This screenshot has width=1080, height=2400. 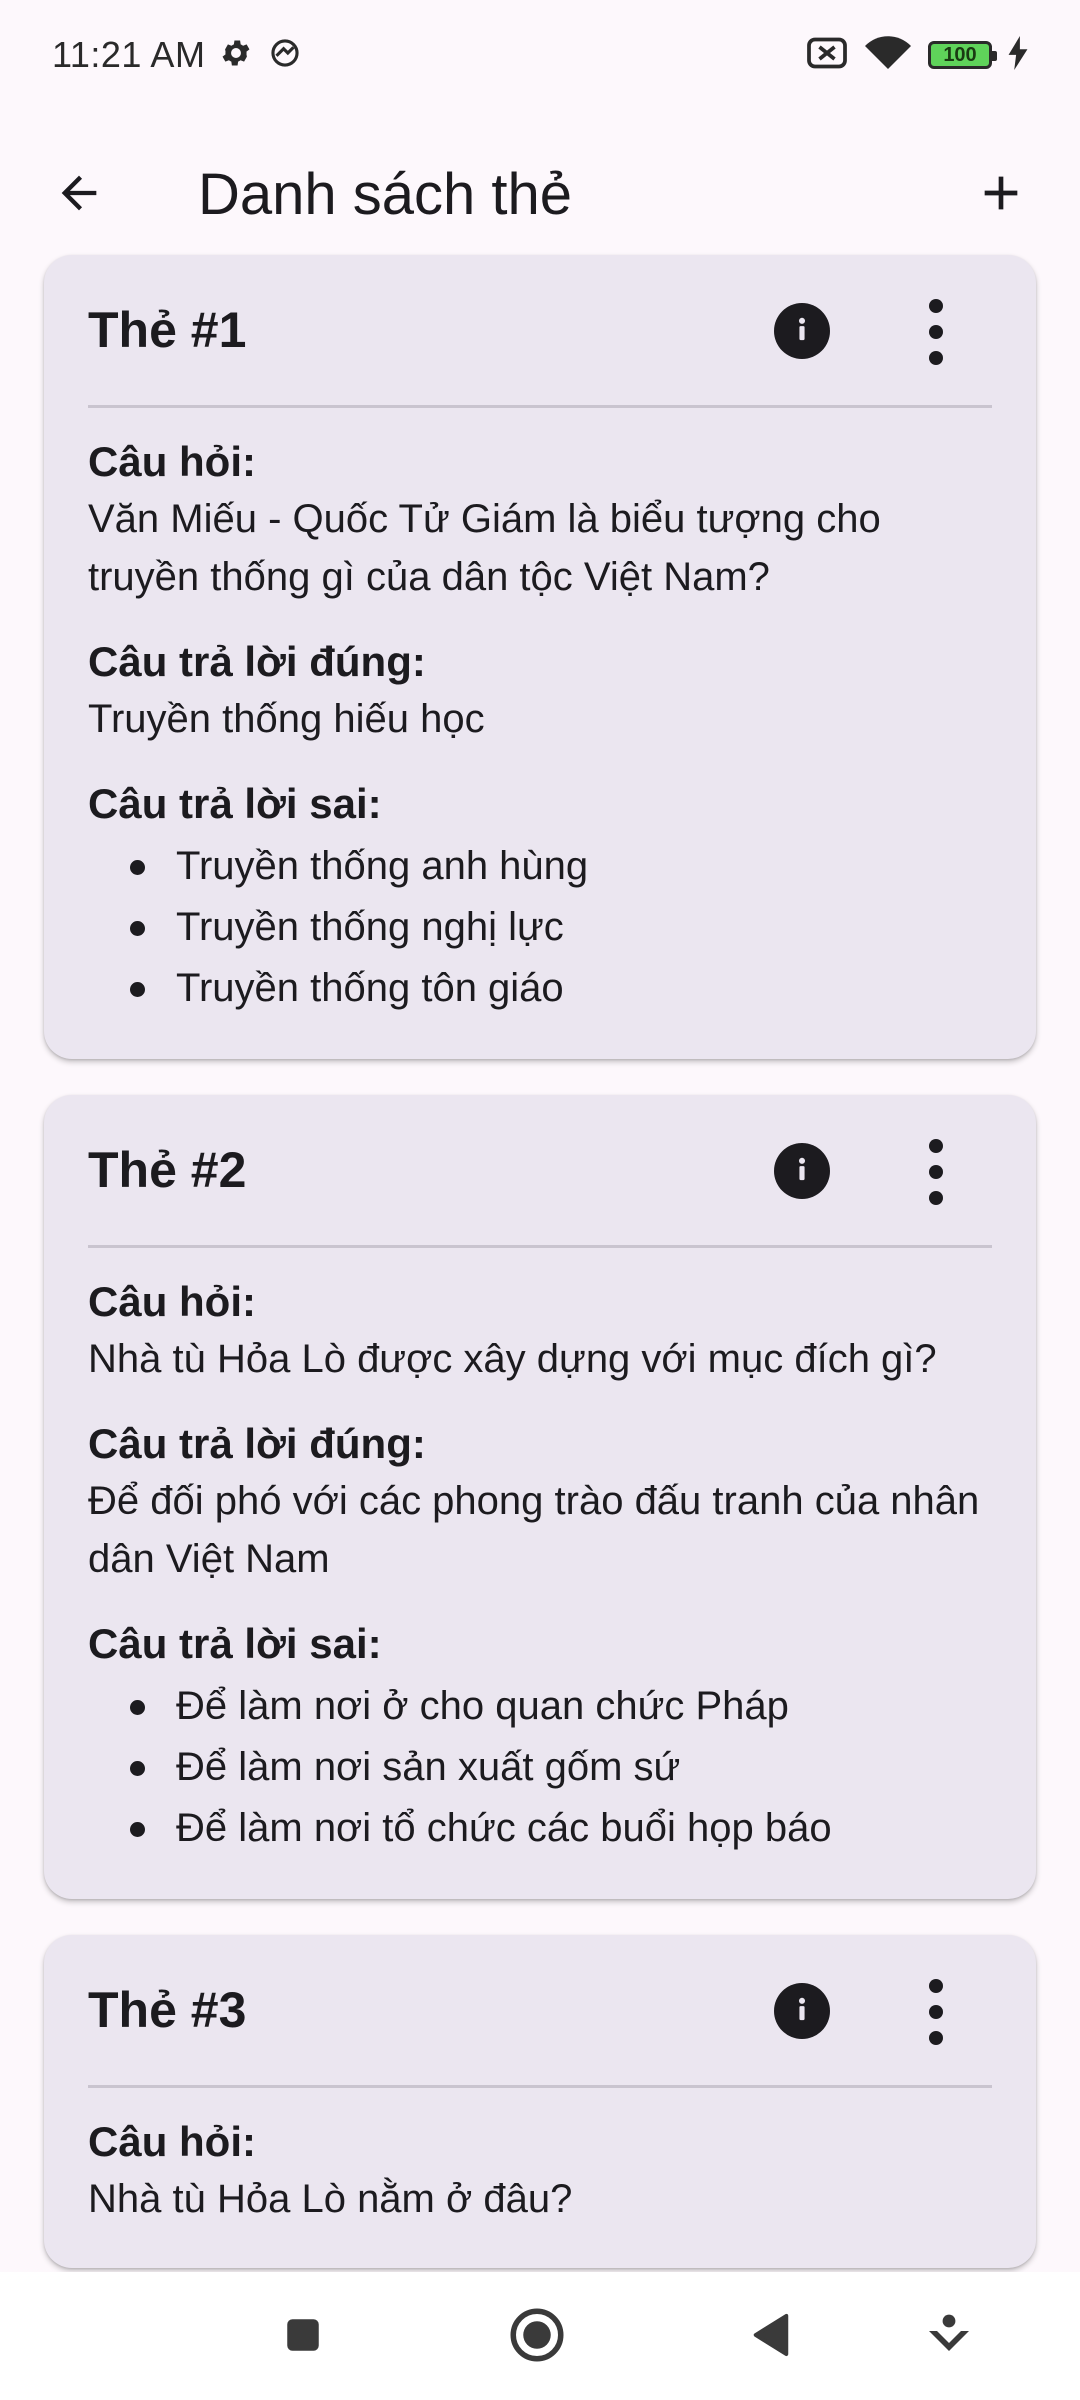 What do you see at coordinates (561, 1767) in the screenshot?
I see `wrong-answer-item: Để làm nơi sản xuất gốm sứ` at bounding box center [561, 1767].